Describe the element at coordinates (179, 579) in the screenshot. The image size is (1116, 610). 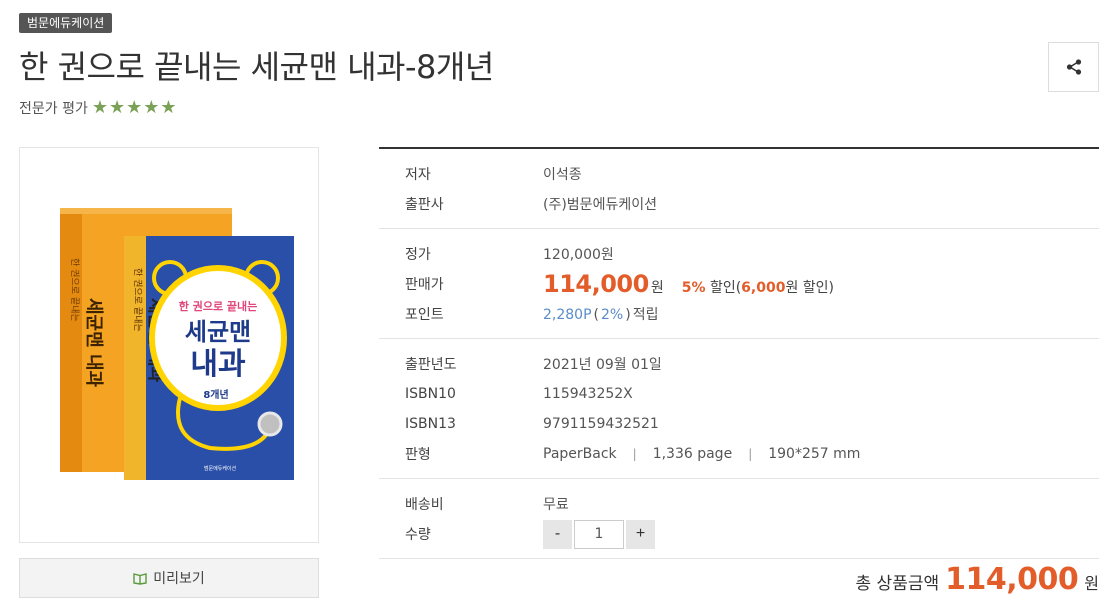
I see `preview-label: 미리보기` at that location.